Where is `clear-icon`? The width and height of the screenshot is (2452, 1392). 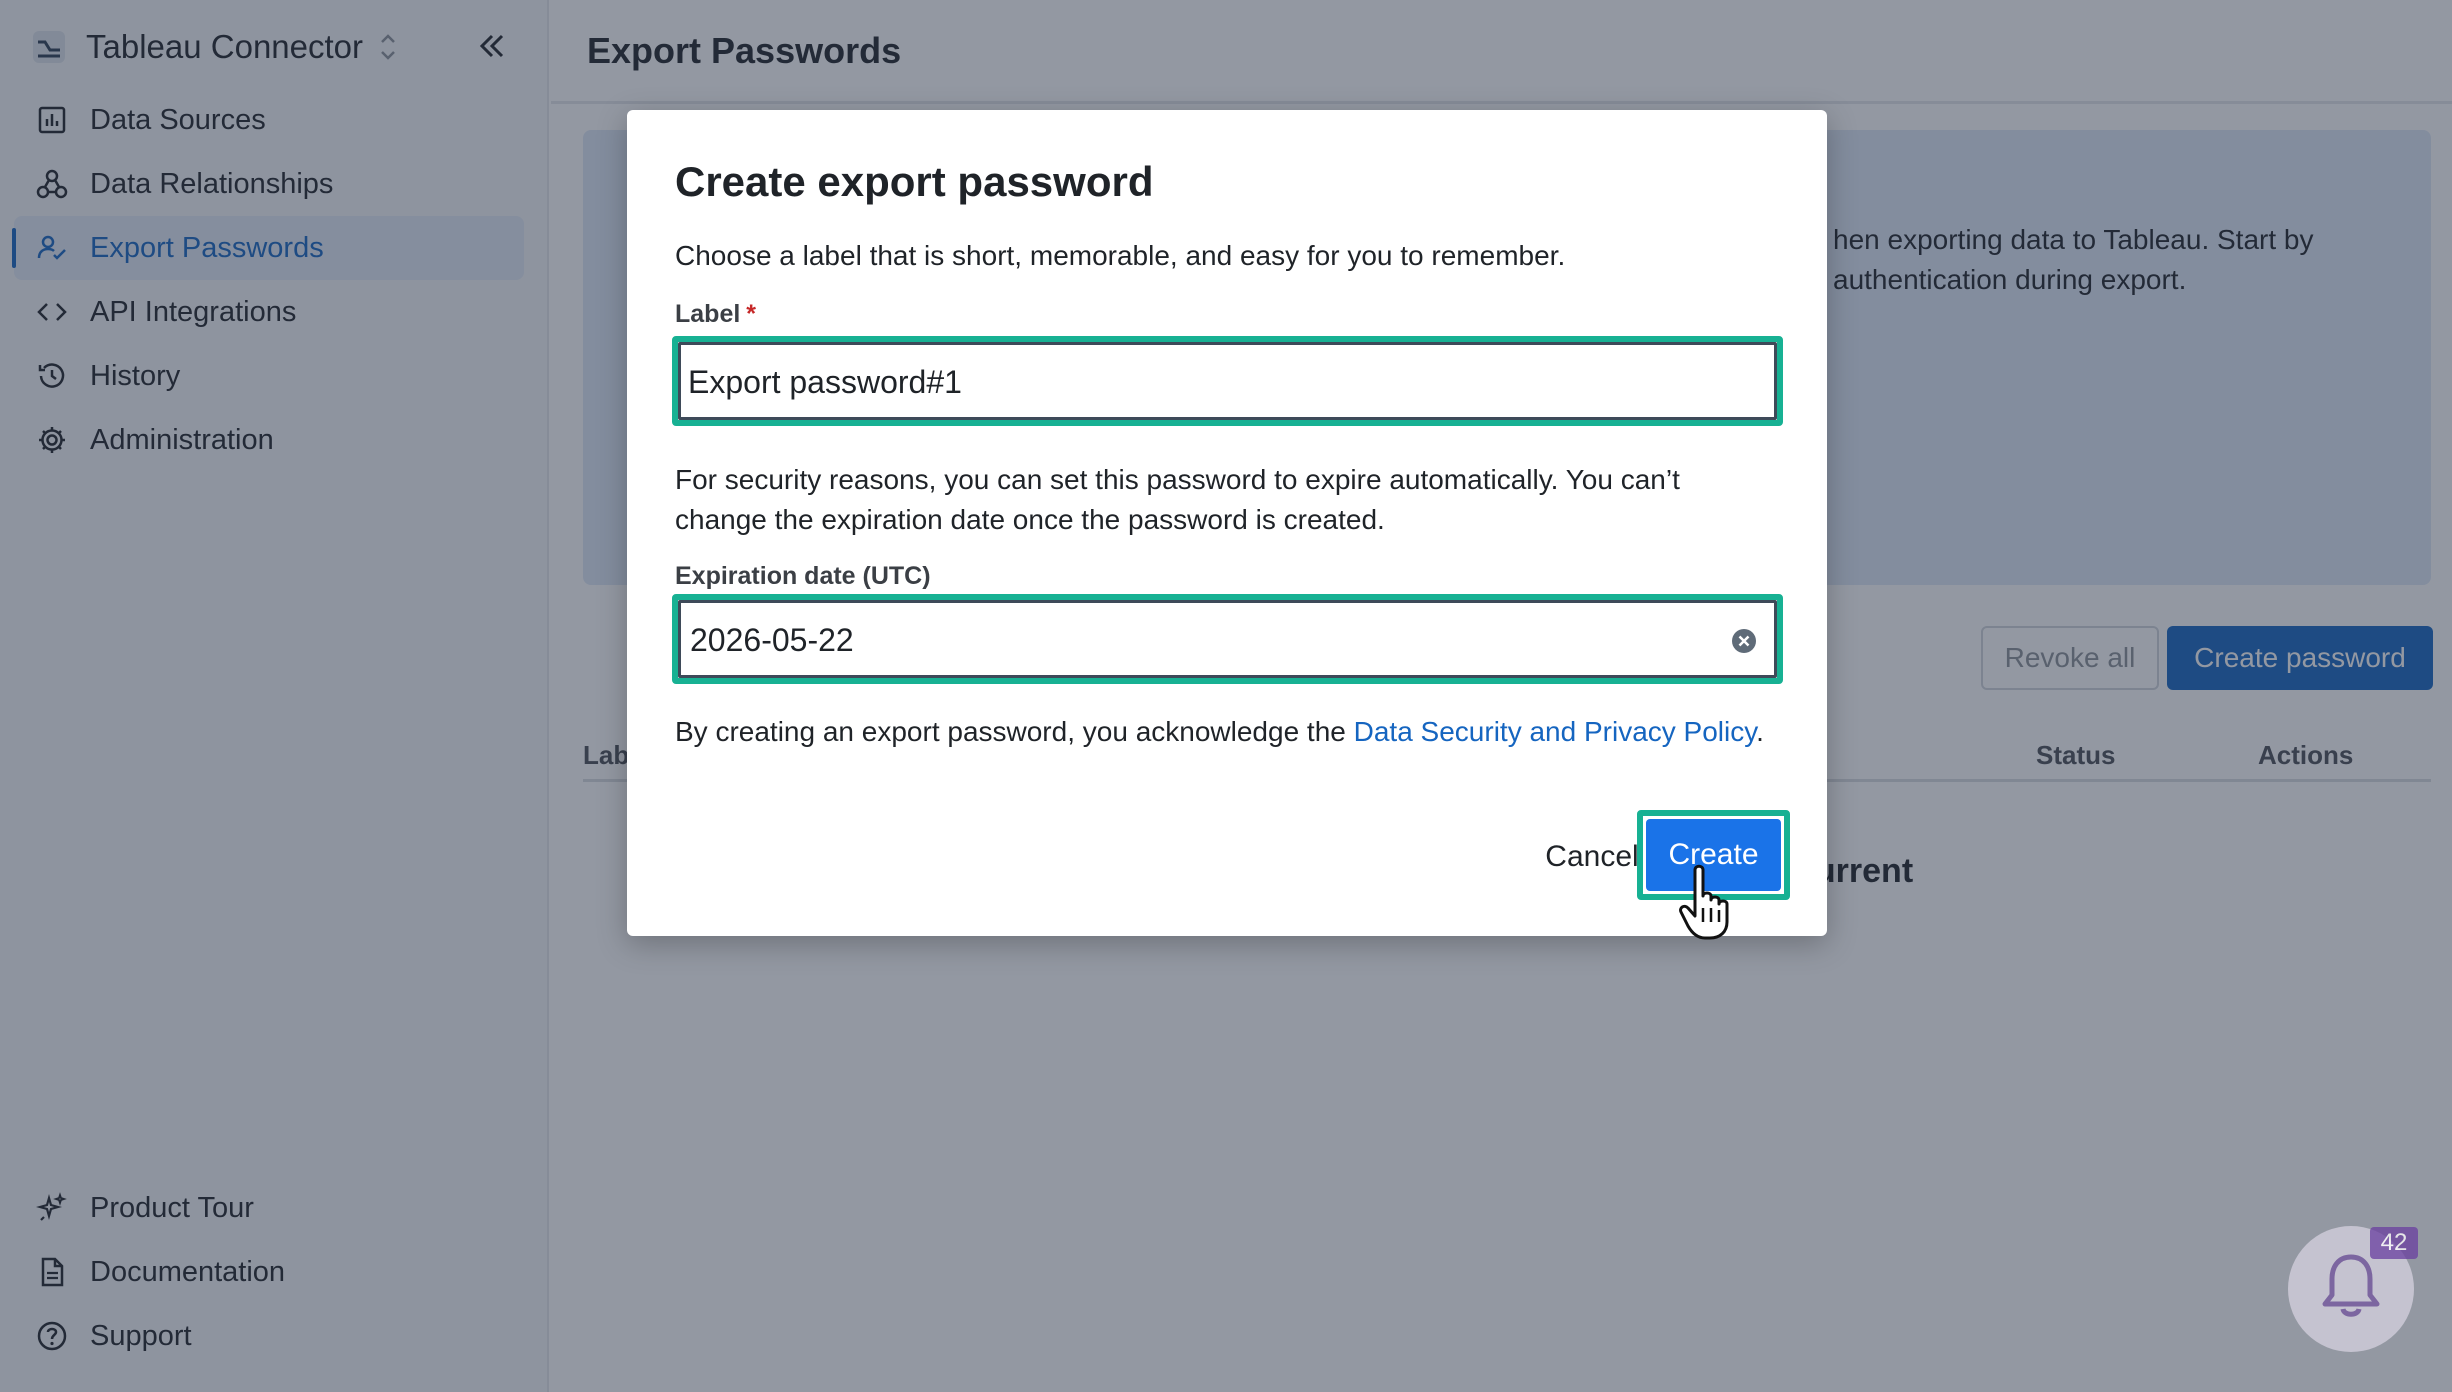
clear-icon is located at coordinates (1744, 641).